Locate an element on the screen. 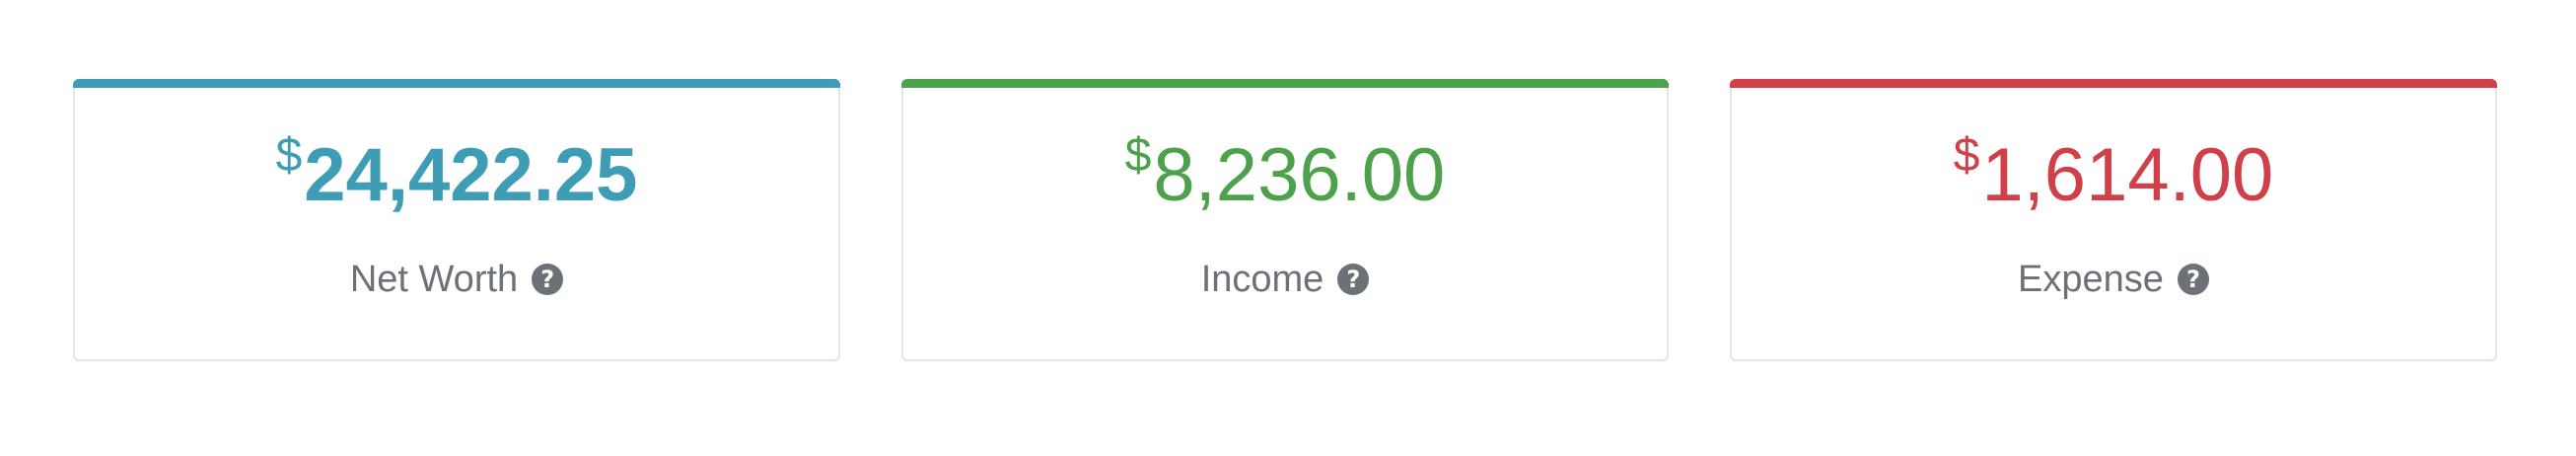  net-worth-amount: $24,422.25 is located at coordinates (457, 172).